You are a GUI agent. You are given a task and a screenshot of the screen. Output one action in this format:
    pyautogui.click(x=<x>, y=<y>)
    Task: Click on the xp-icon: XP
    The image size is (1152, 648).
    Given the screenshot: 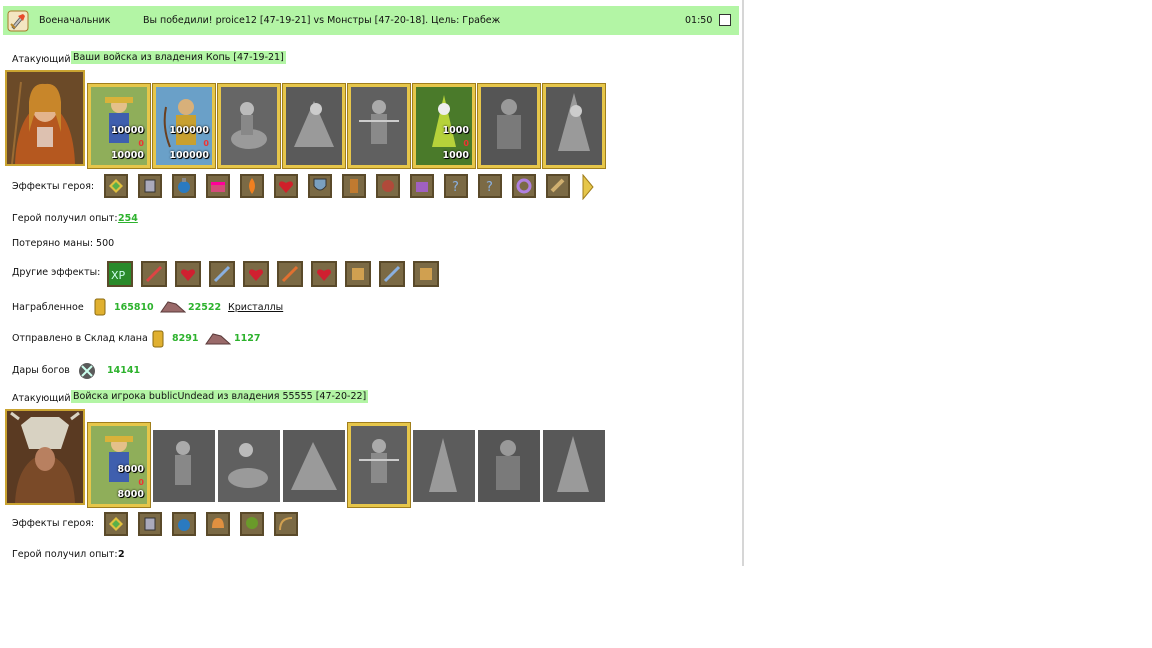 What is the action you would take?
    pyautogui.click(x=120, y=274)
    